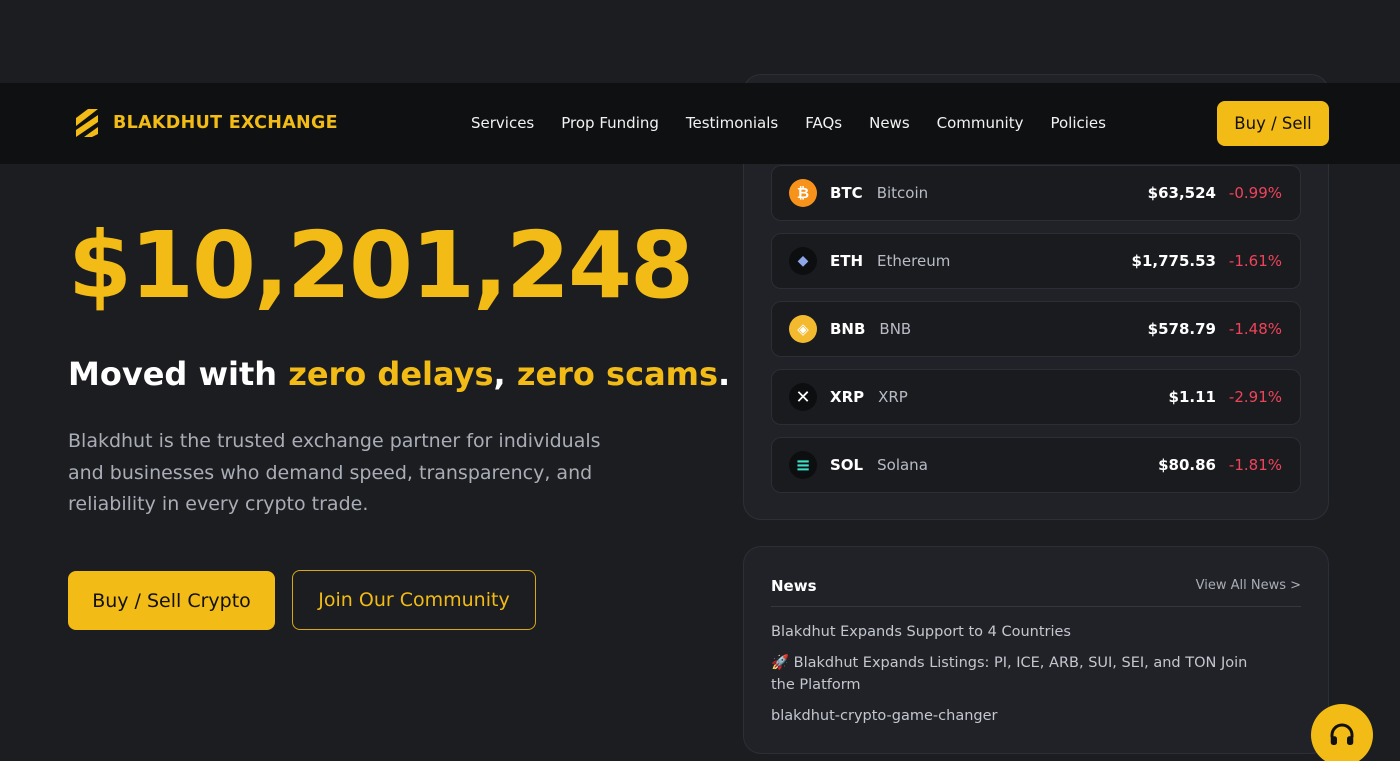 Image resolution: width=1400 pixels, height=761 pixels. Describe the element at coordinates (1255, 193) in the screenshot. I see `coin-change: -0.99%` at that location.